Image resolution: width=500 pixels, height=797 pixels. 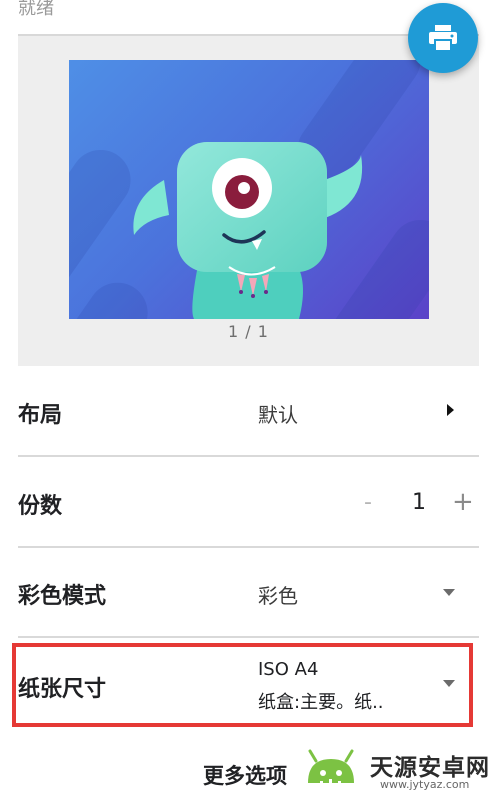 I want to click on arrow-right-icon, so click(x=450, y=410).